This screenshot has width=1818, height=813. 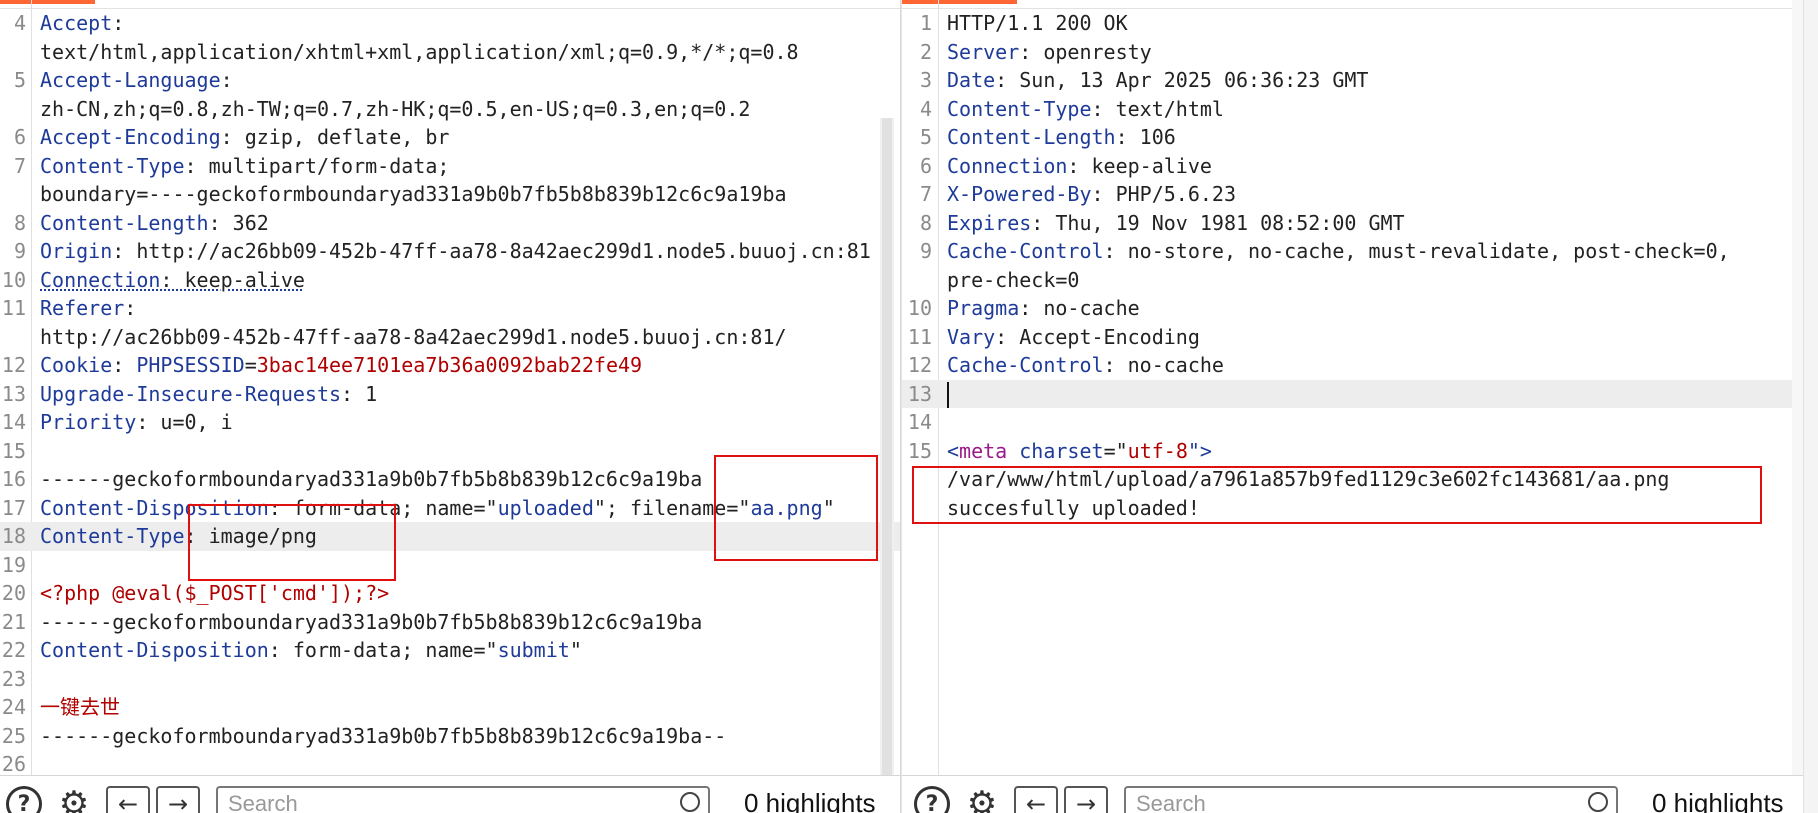 I want to click on header-name: Accept-Encoding, so click(x=130, y=137).